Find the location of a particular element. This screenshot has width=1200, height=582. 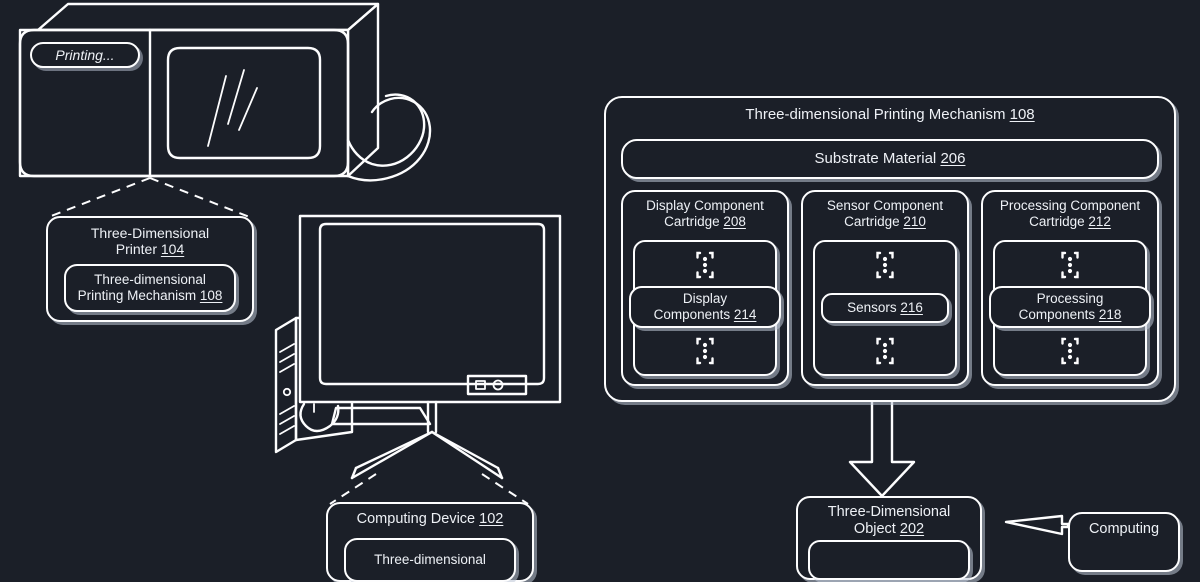

mechanism-panel-title: Three-dimensional Printing Mechanism 108 is located at coordinates (890, 111).